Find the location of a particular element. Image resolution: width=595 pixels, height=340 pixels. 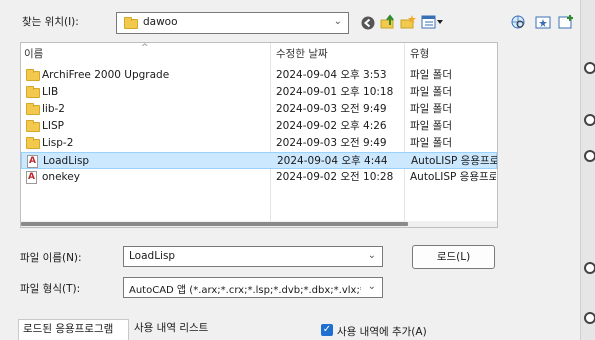

file-modified: 2024-09-02 오후 4:26 is located at coordinates (331, 126).